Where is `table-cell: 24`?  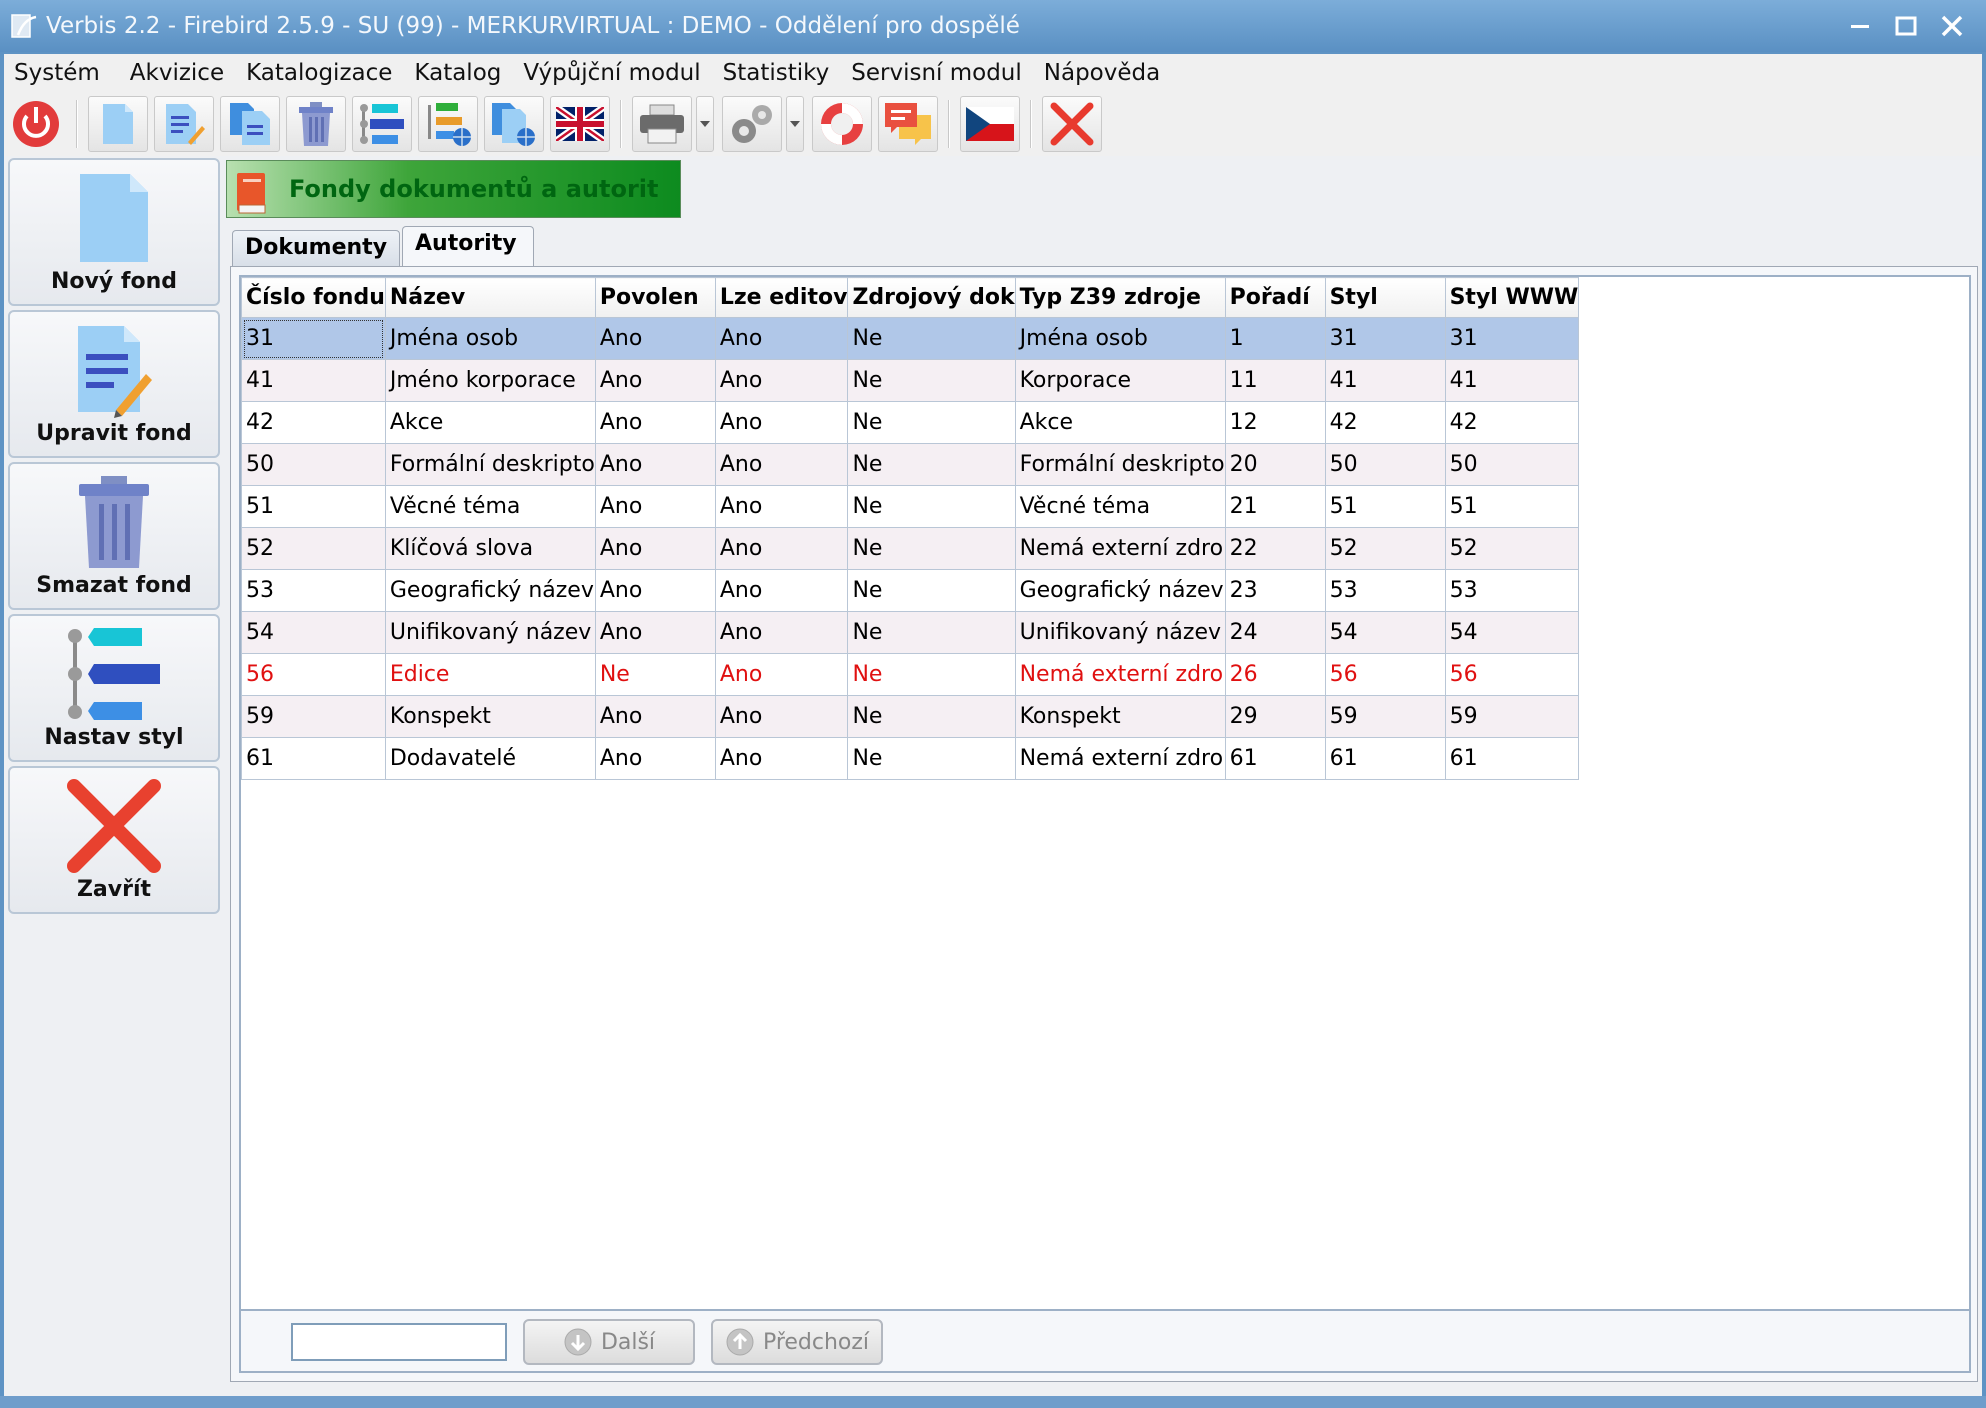
table-cell: 24 is located at coordinates (1275, 632).